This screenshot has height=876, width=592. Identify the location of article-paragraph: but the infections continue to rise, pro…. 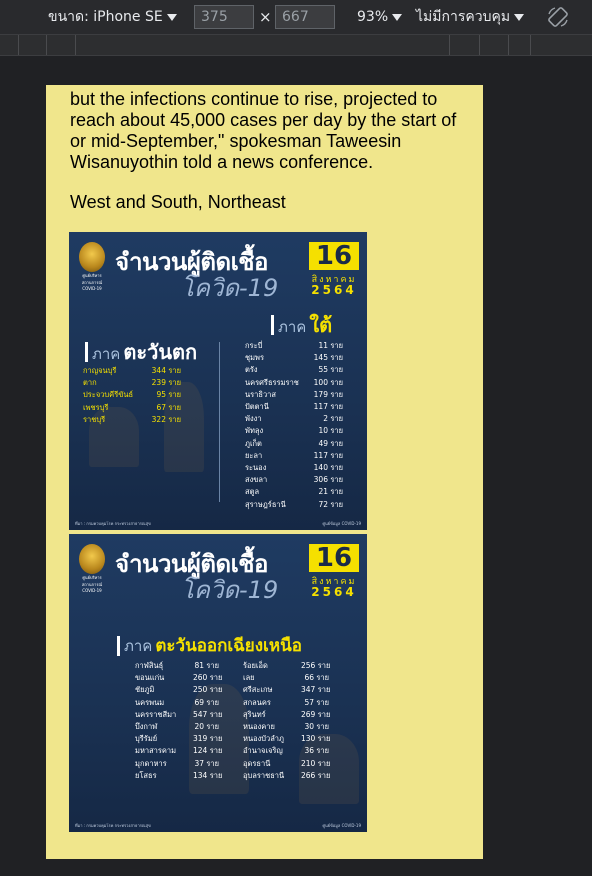
(263, 130).